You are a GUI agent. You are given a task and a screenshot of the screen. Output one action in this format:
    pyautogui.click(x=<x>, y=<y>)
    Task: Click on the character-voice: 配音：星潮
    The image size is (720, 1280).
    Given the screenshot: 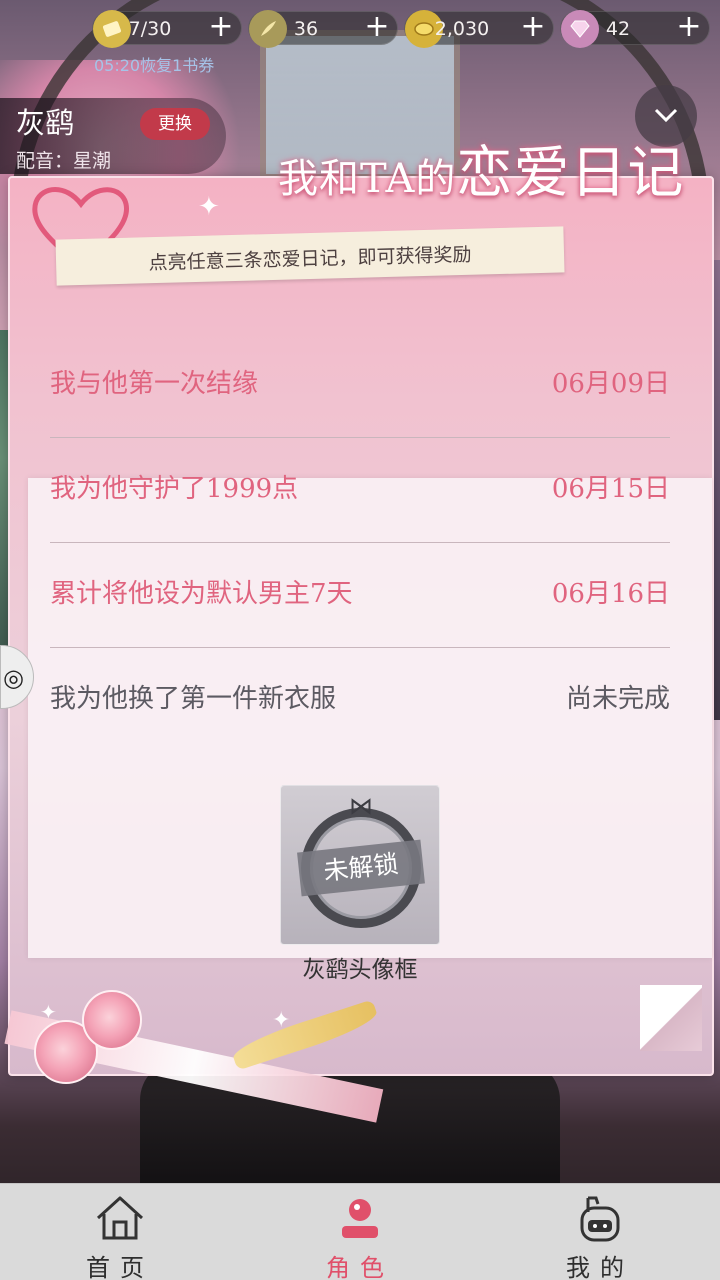 What is the action you would take?
    pyautogui.click(x=64, y=161)
    